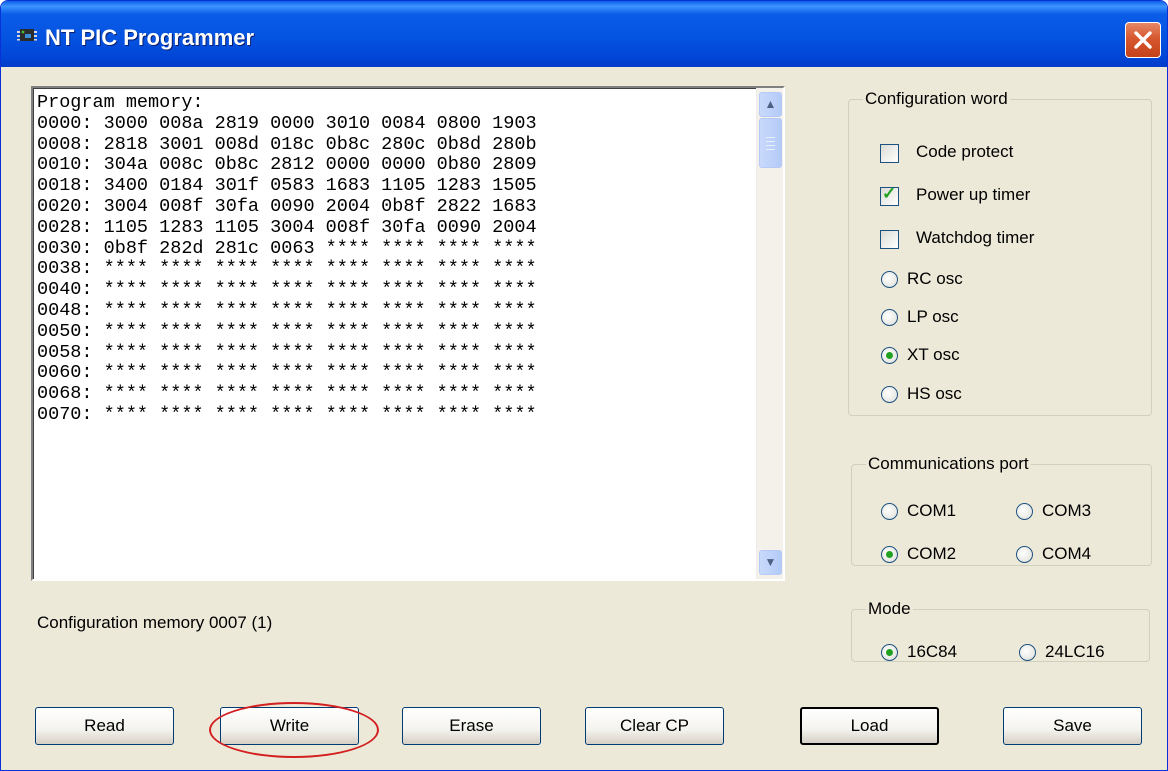 The width and height of the screenshot is (1168, 771). I want to click on option-label: Code protect, so click(965, 151).